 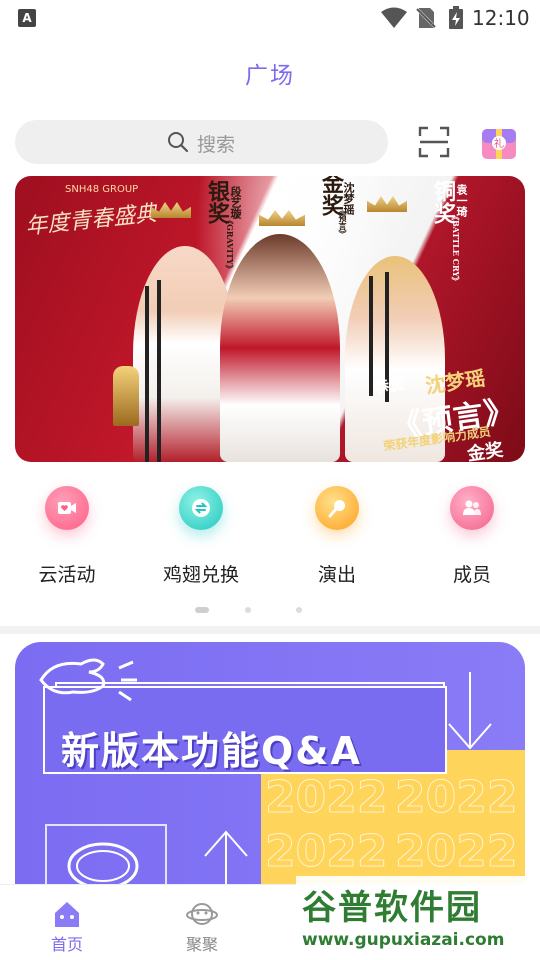 What do you see at coordinates (270, 18) in the screenshot?
I see `status-bar: A 12:10` at bounding box center [270, 18].